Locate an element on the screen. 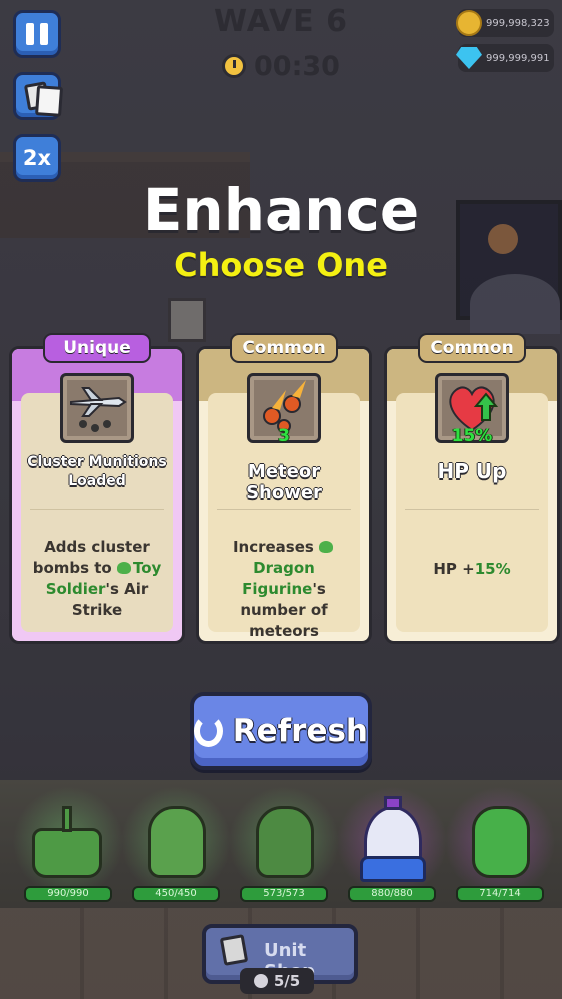 The width and height of the screenshot is (562, 999). refresh-button: Refresh is located at coordinates (281, 731).